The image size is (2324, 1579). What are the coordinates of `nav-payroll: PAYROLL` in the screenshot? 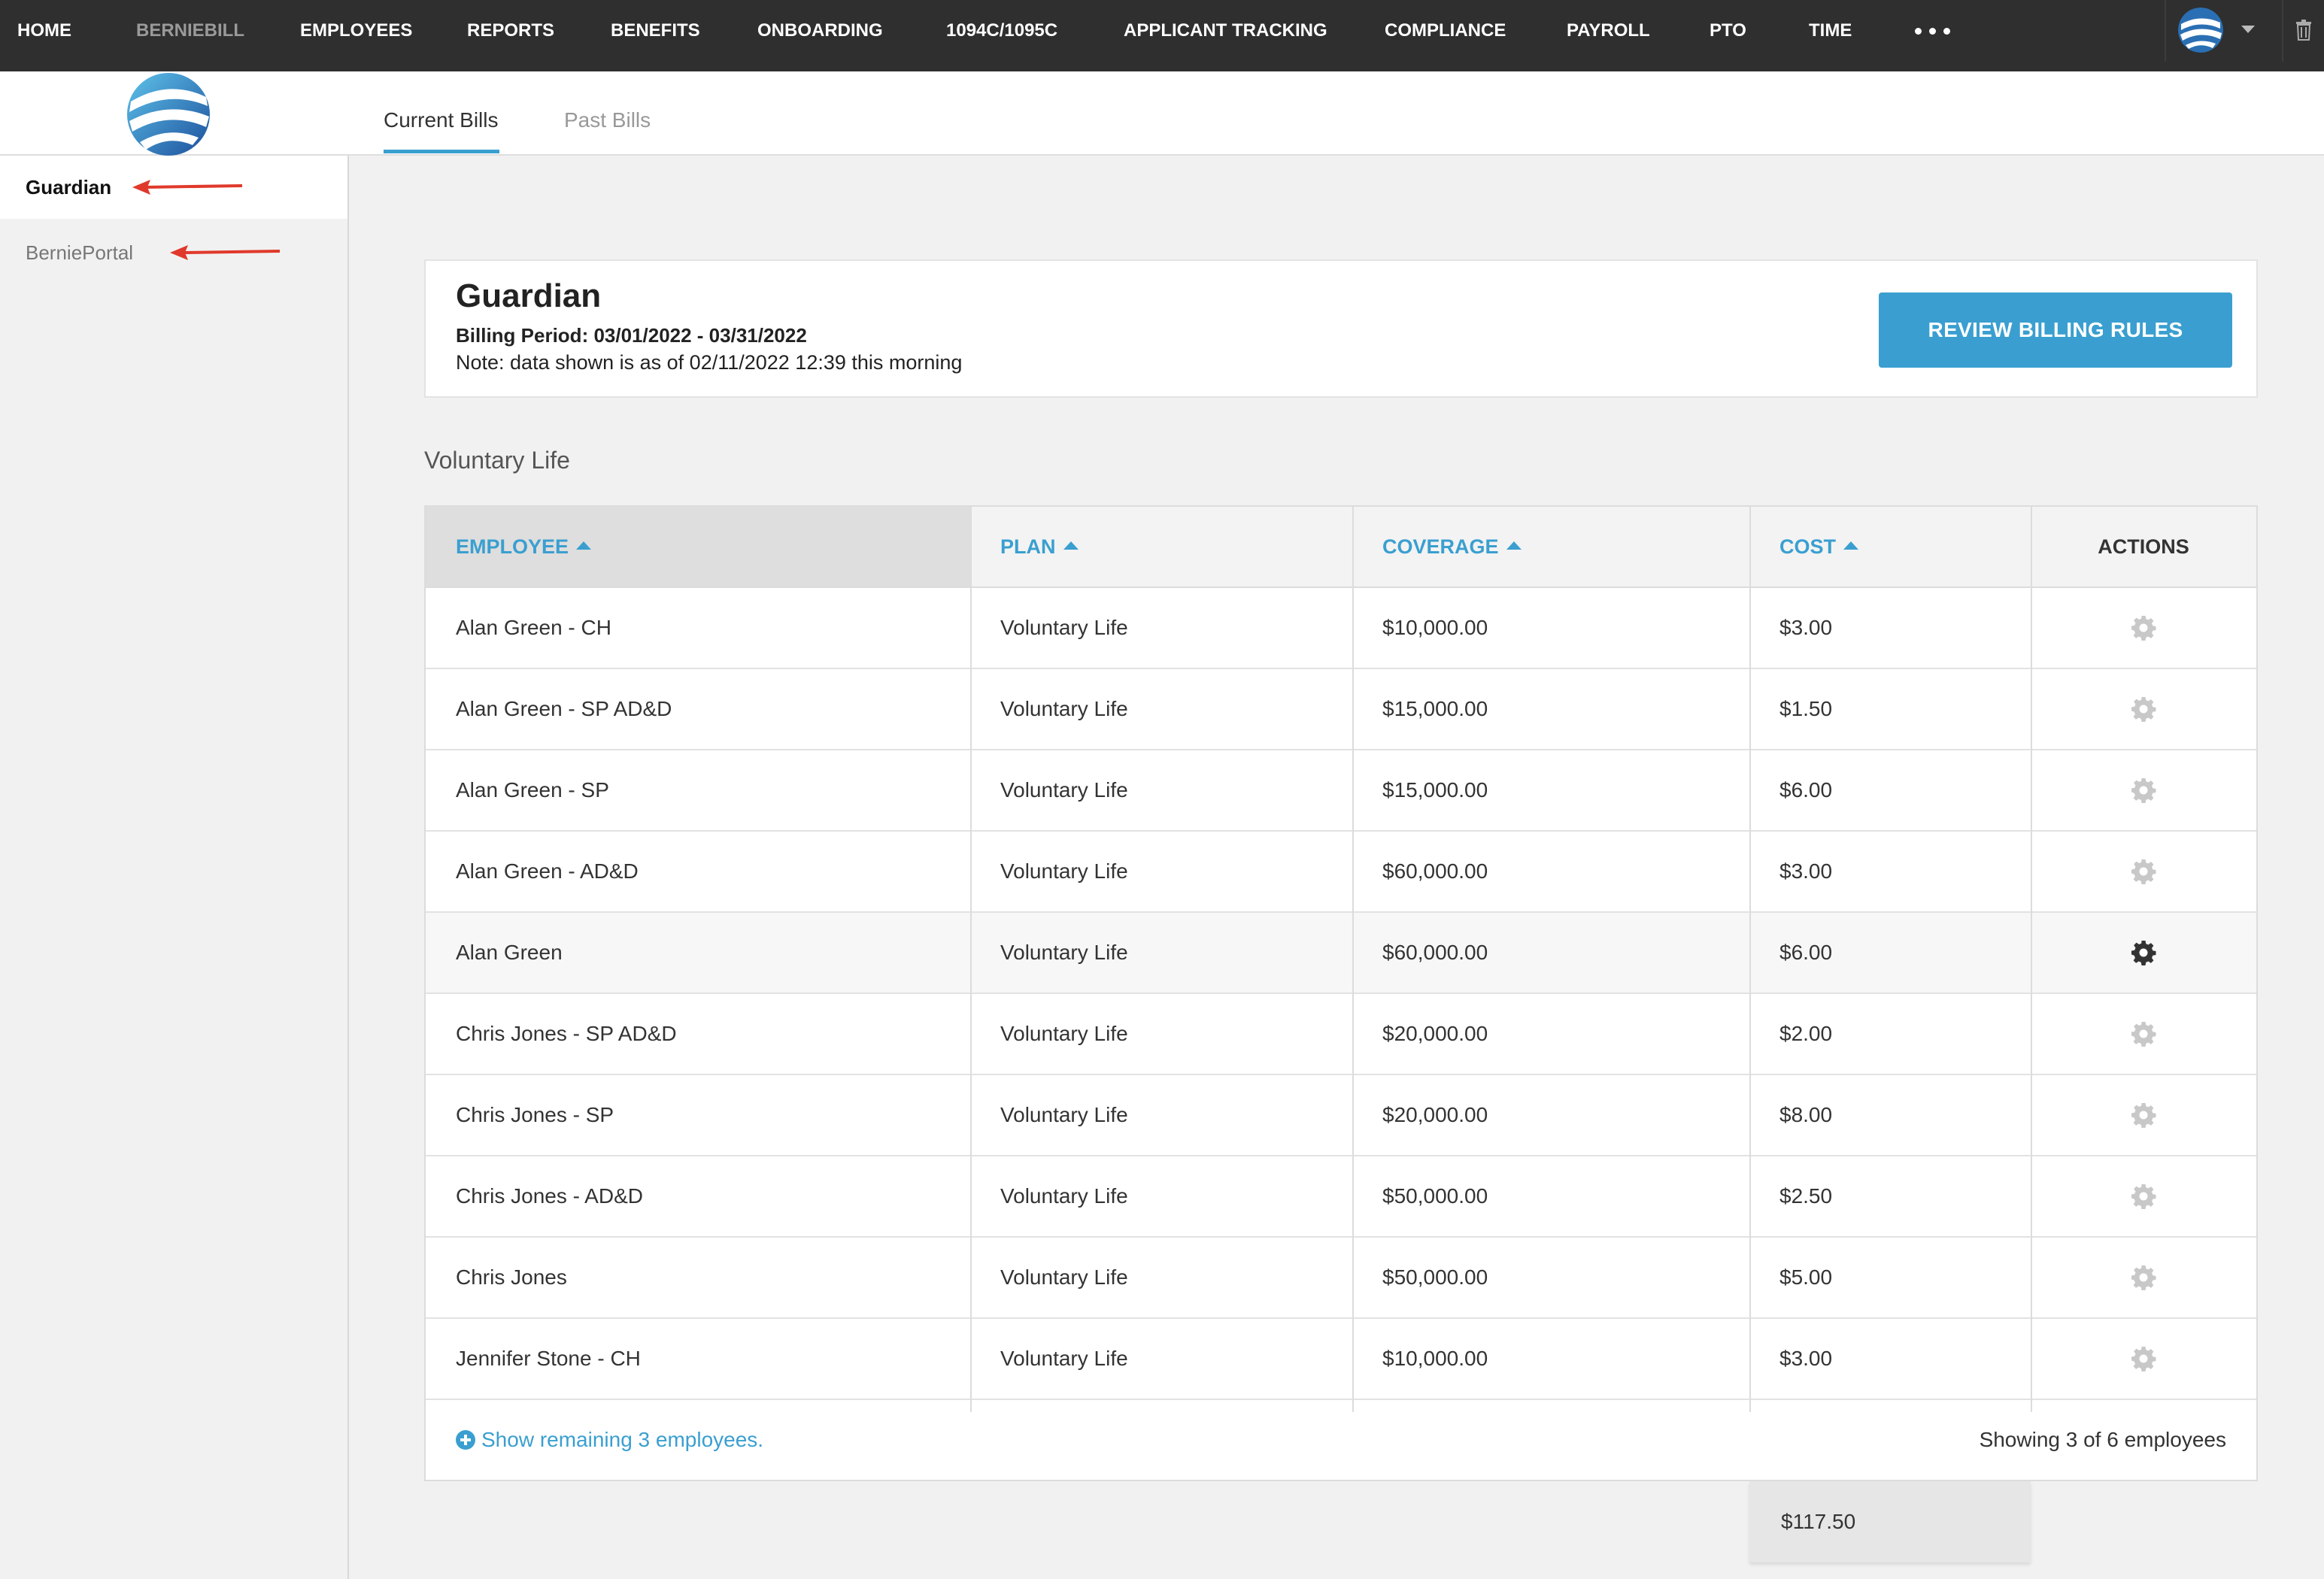 It's located at (1608, 31).